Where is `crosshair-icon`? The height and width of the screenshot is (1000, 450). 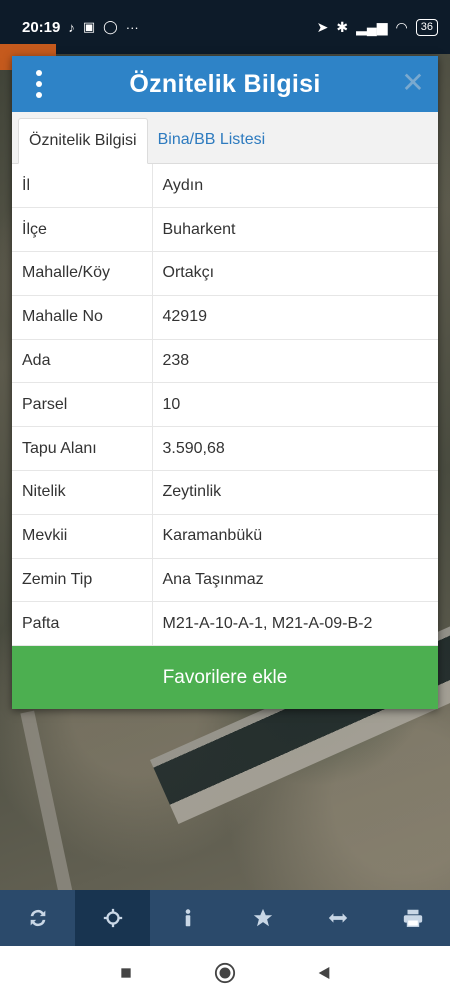
crosshair-icon is located at coordinates (112, 918).